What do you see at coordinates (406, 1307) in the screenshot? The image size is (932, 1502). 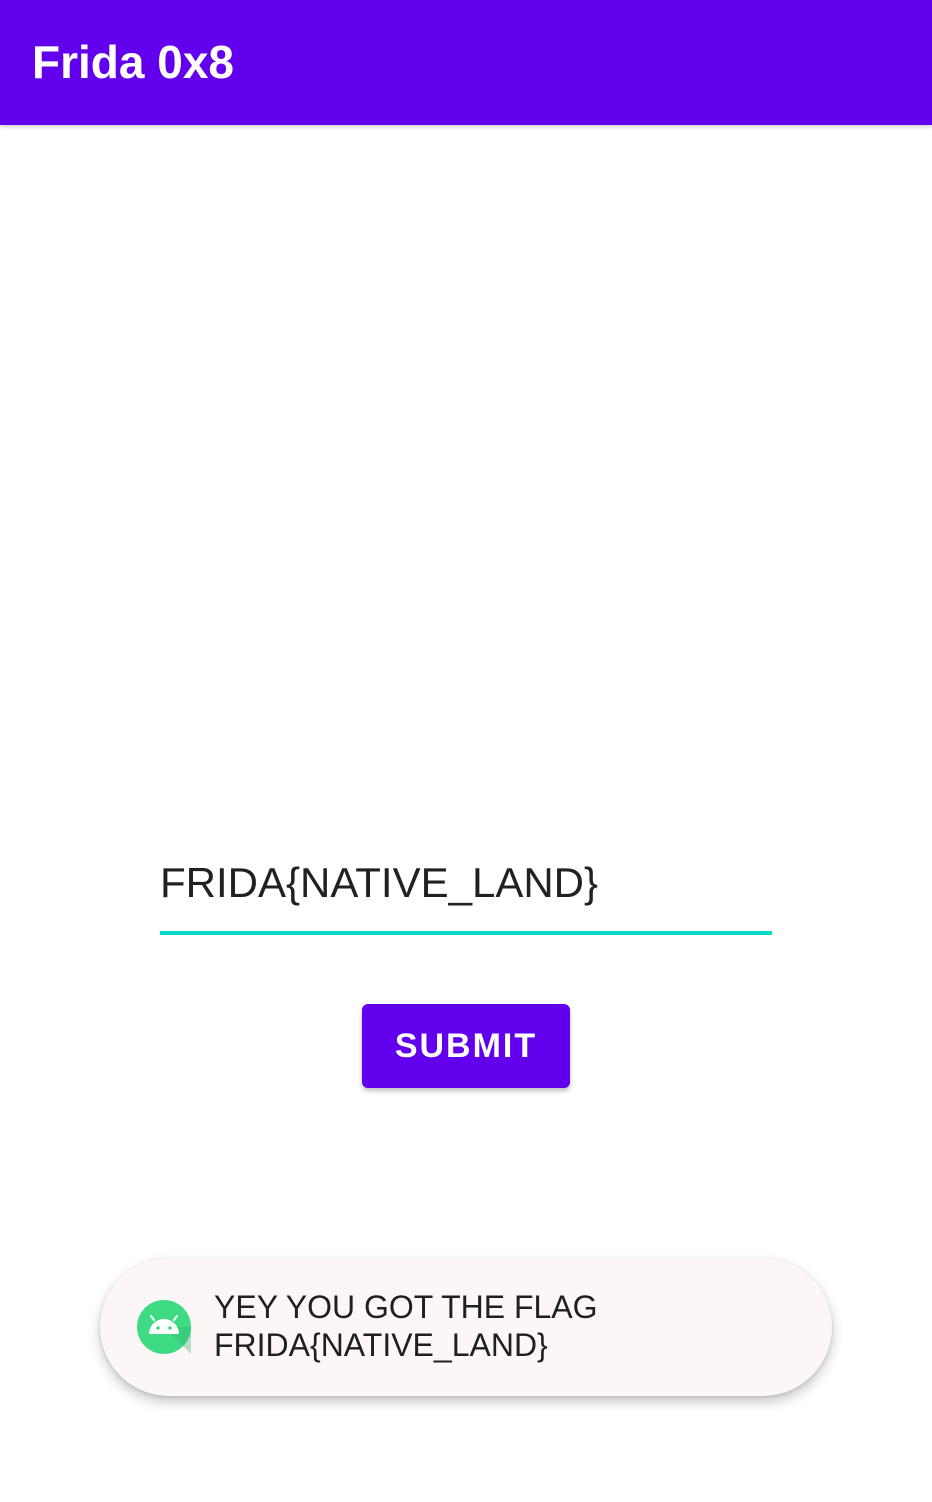 I see `toast-line-1: YEY YOU GOT THE FLAG` at bounding box center [406, 1307].